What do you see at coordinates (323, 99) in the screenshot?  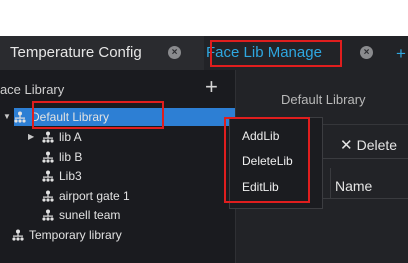 I see `library-detail-title: Default Library` at bounding box center [323, 99].